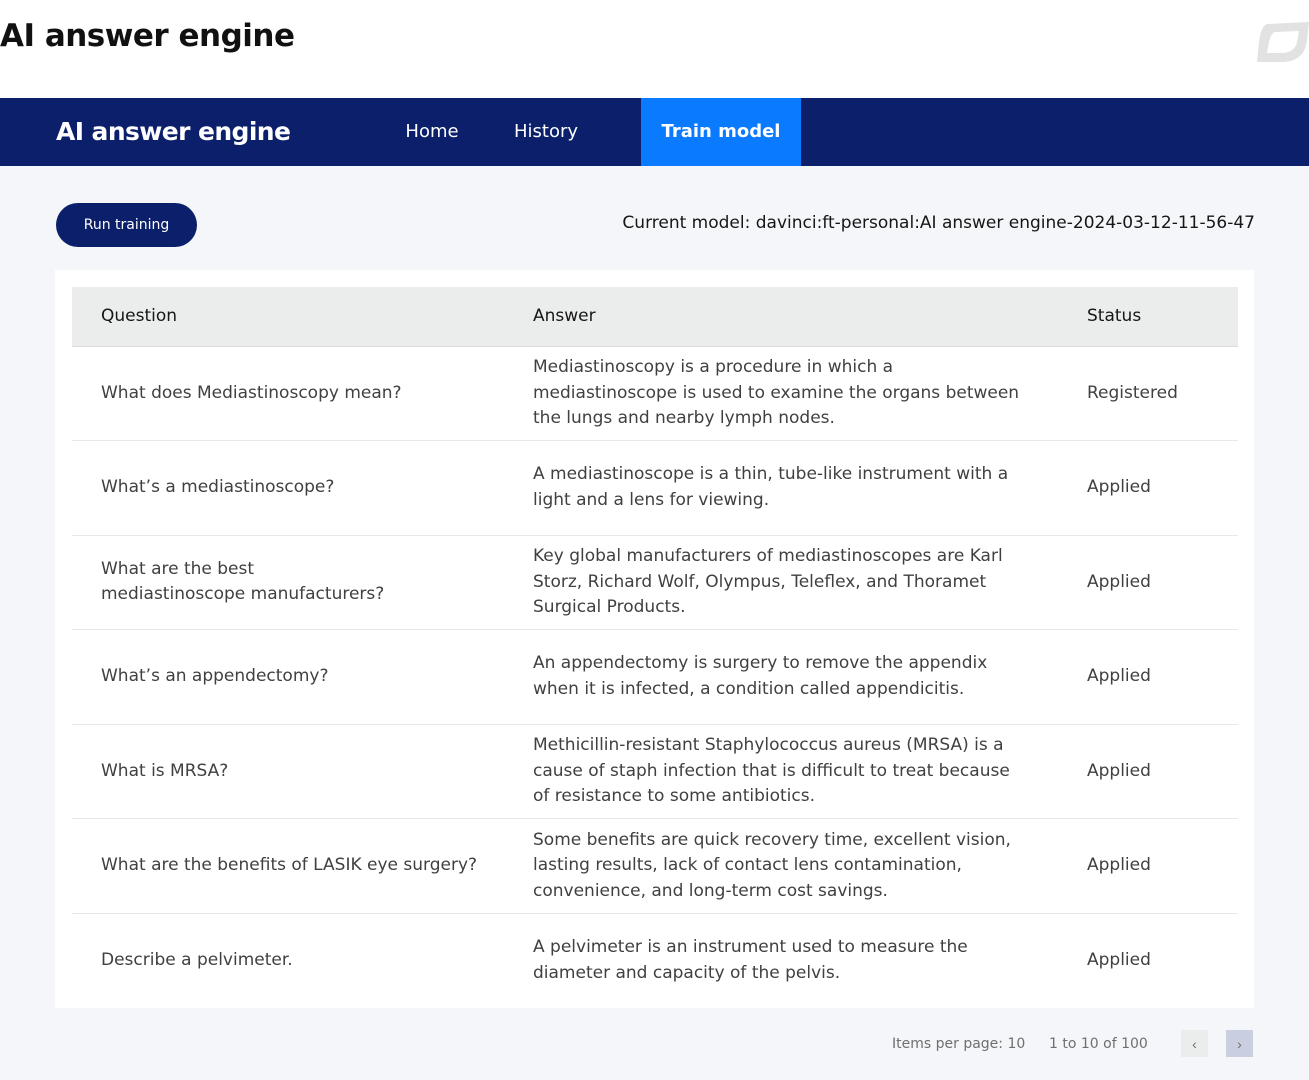 The height and width of the screenshot is (1080, 1309). Describe the element at coordinates (126, 225) in the screenshot. I see `run-training-button: Run training` at that location.